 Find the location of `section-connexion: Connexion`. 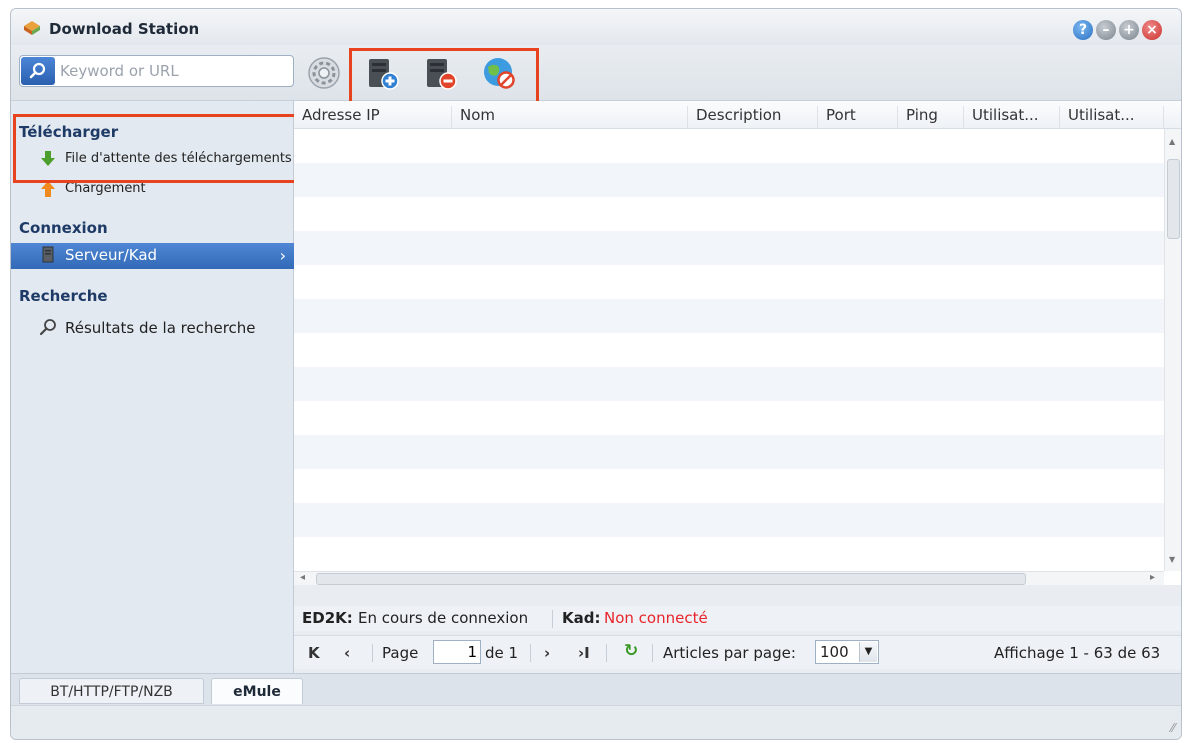

section-connexion: Connexion is located at coordinates (63, 228).